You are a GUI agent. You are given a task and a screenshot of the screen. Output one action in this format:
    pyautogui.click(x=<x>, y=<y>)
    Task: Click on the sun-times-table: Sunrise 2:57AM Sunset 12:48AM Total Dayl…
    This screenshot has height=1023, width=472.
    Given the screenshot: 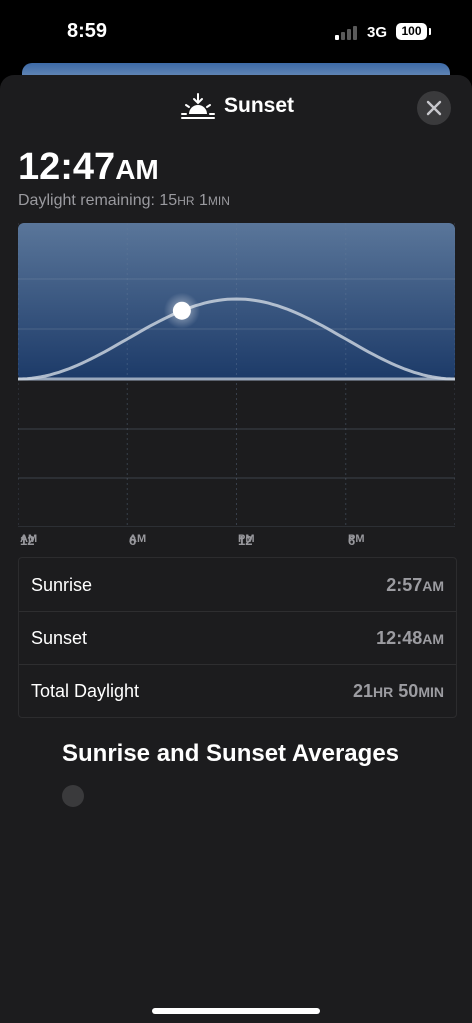 What is the action you would take?
    pyautogui.click(x=237, y=637)
    